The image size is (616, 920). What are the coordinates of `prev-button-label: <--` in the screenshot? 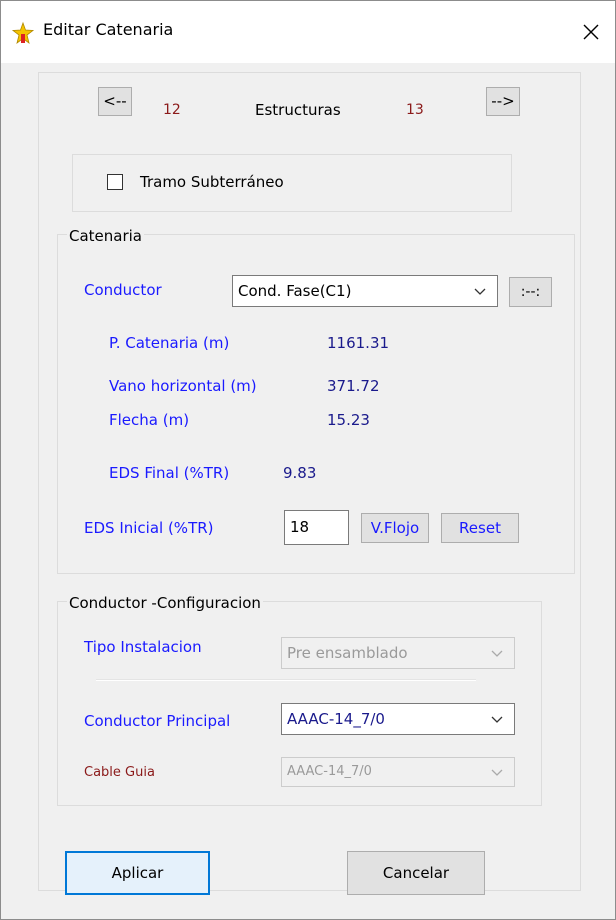 It's located at (115, 101).